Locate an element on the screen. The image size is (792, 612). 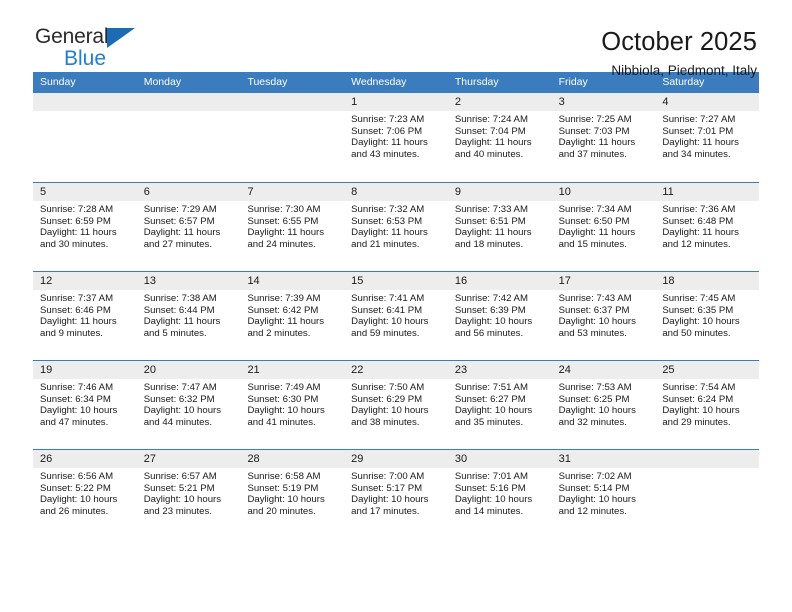
weekday-header-saturday: Saturday is located at coordinates (683, 82).